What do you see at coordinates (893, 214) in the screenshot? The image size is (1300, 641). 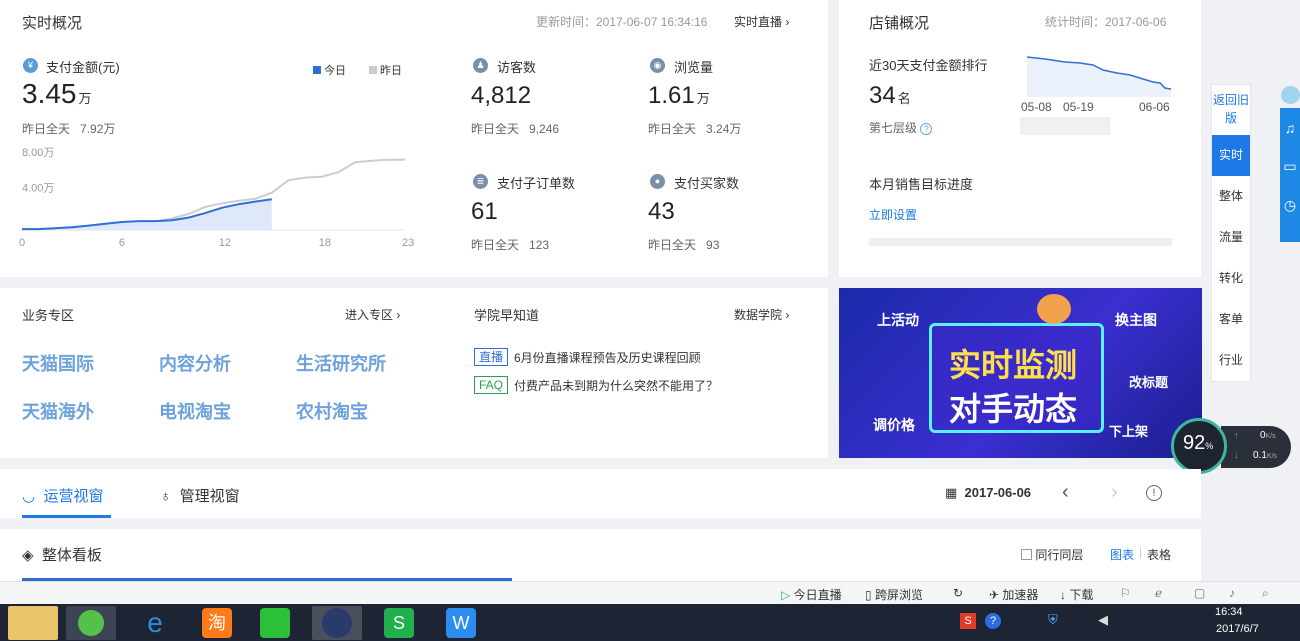 I see `set-target-link: 立即设置` at bounding box center [893, 214].